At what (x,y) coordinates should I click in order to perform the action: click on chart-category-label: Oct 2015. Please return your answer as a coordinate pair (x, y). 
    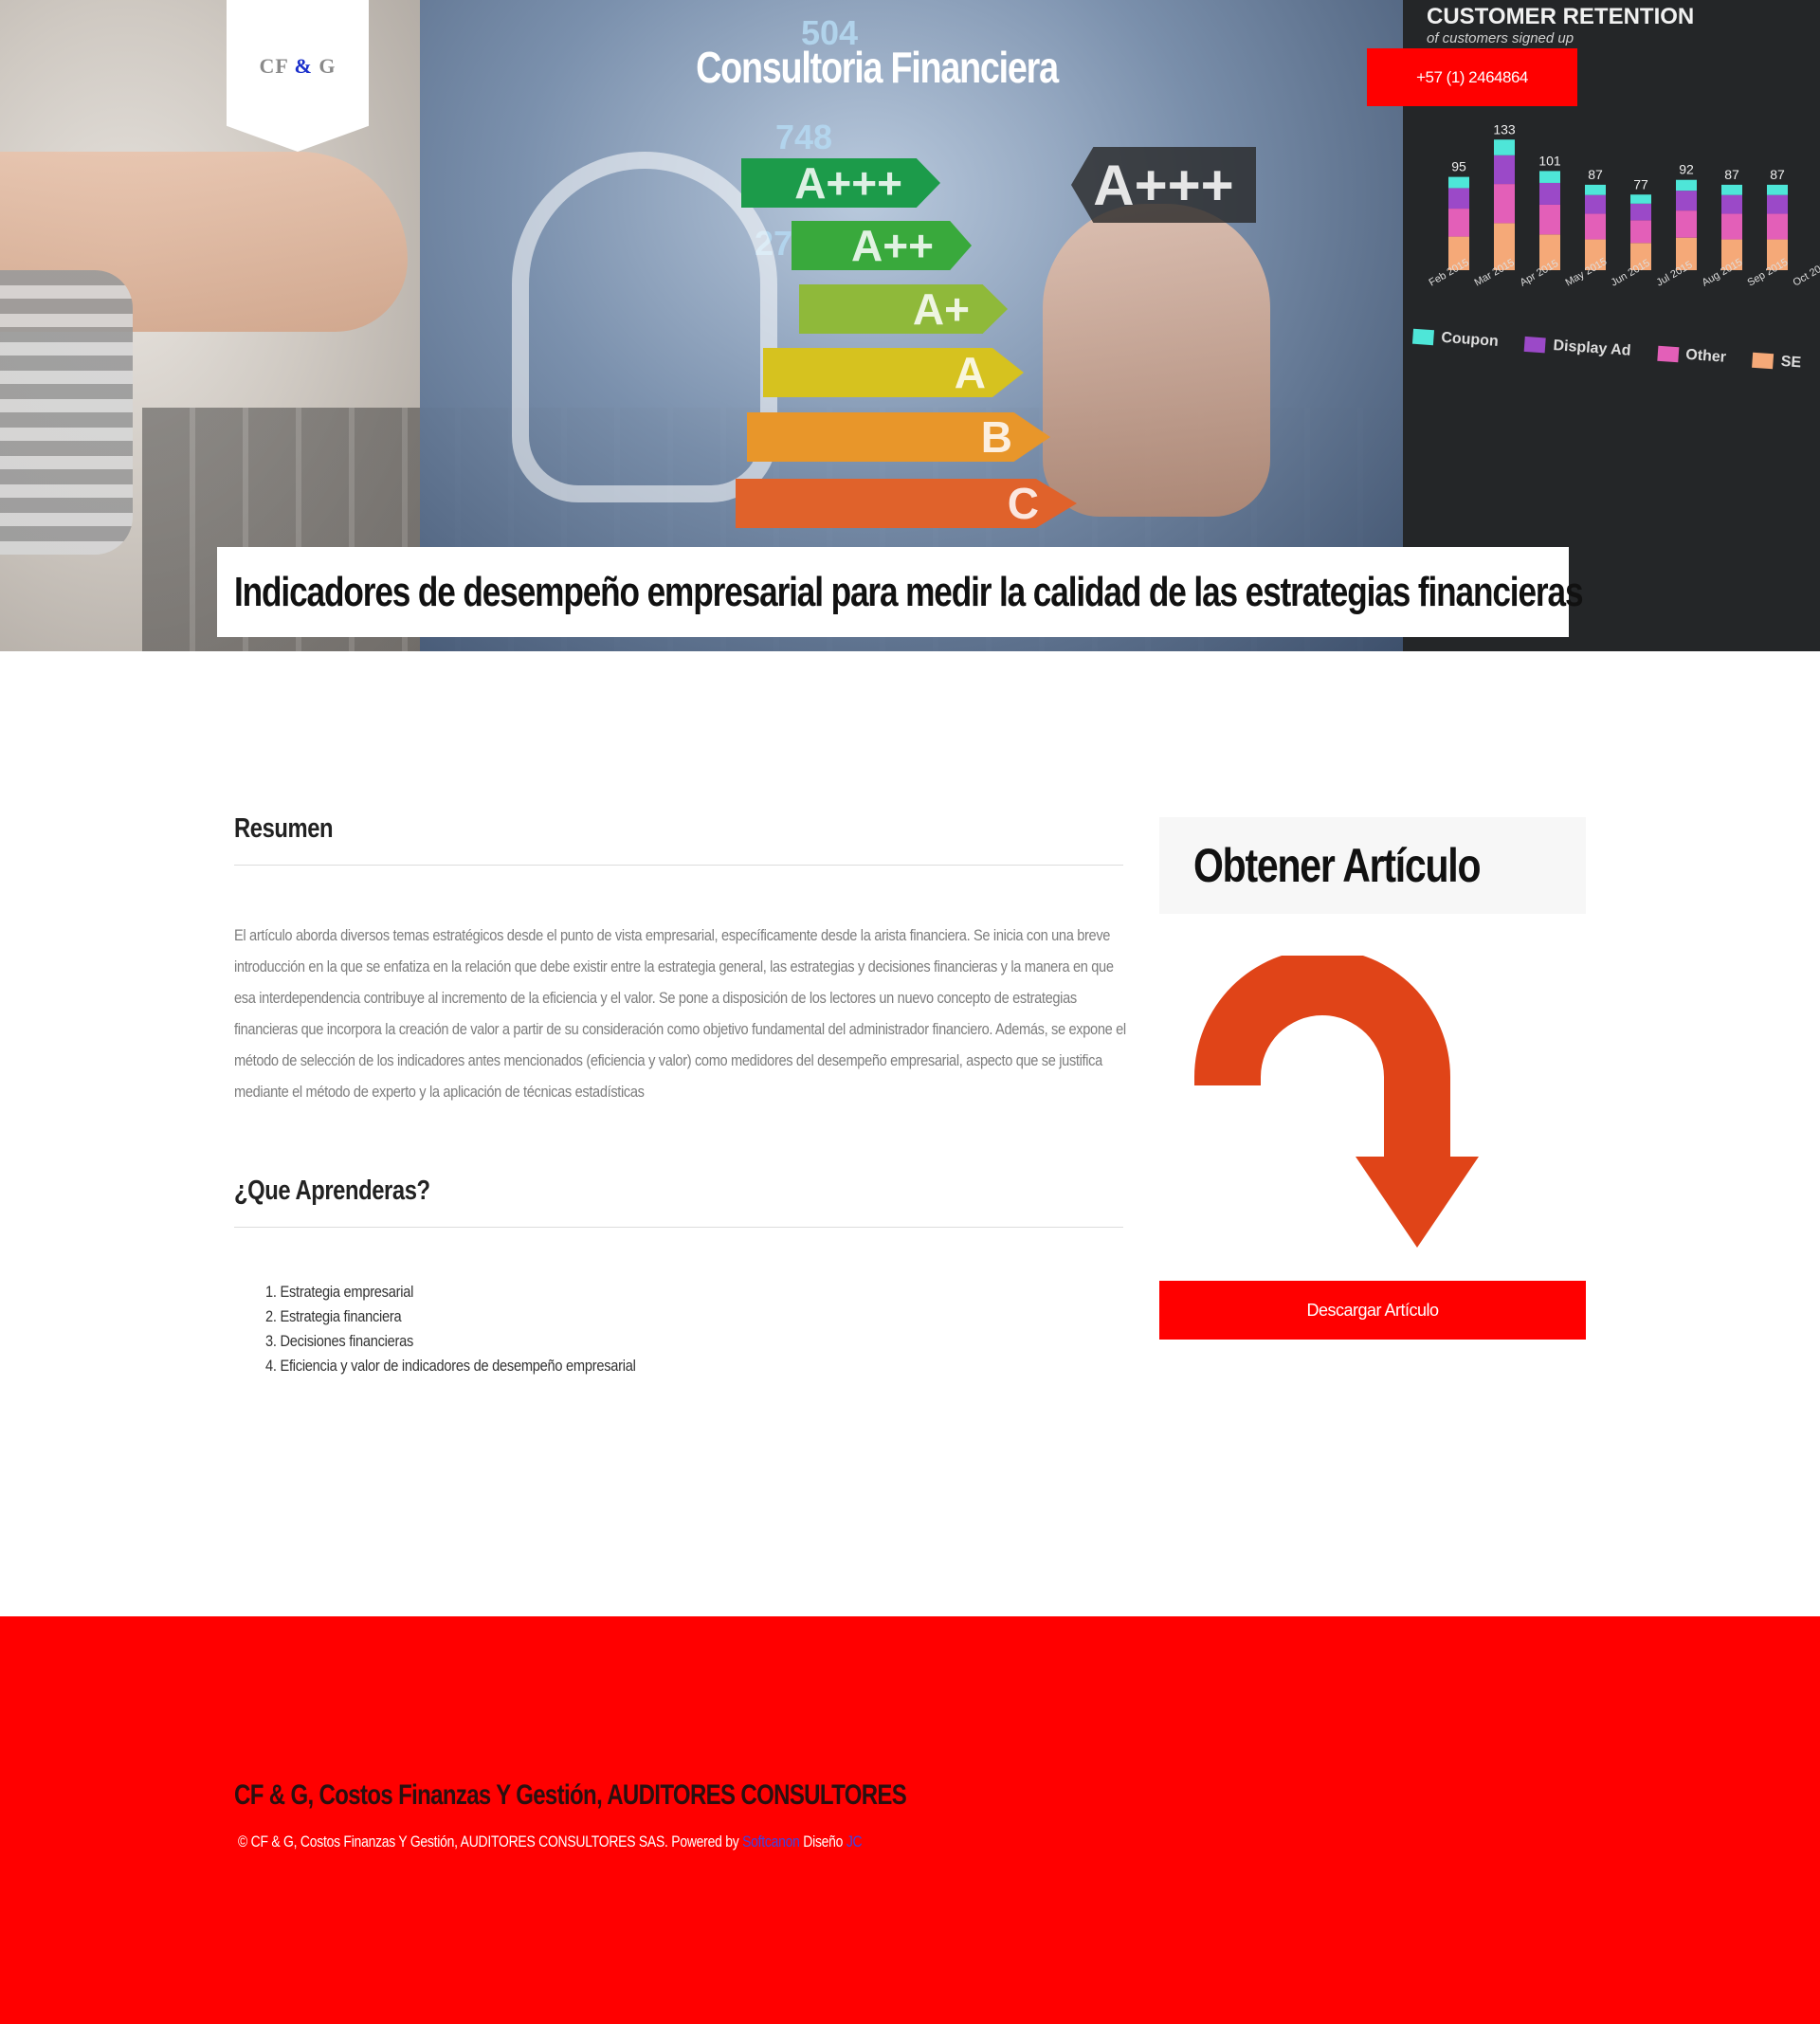
    Looking at the image, I should click on (1806, 273).